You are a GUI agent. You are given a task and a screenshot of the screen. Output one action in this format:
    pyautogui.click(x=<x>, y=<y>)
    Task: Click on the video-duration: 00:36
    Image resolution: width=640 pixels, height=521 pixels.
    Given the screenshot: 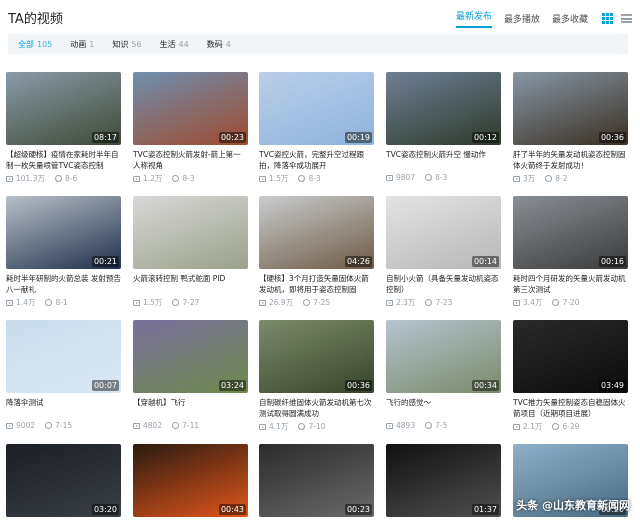 What is the action you would take?
    pyautogui.click(x=612, y=137)
    